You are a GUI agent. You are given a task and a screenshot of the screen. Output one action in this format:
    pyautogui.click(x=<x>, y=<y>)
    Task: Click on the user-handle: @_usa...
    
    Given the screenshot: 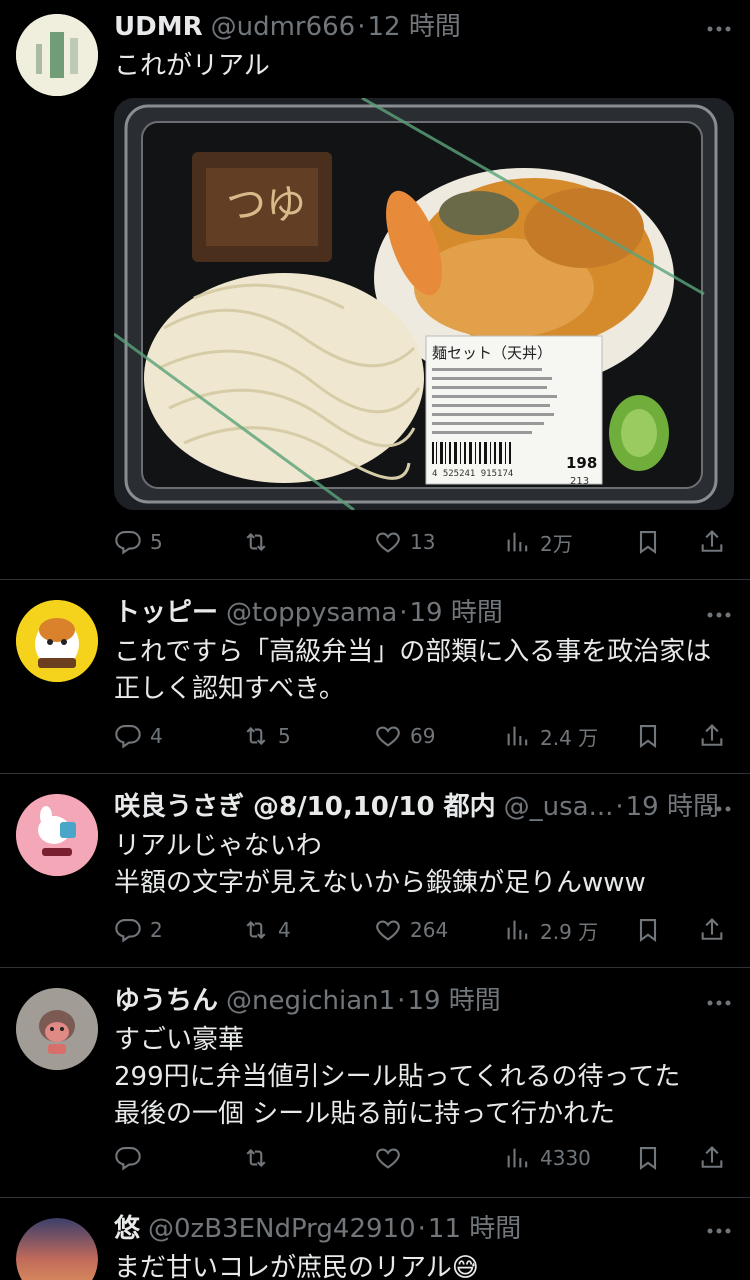 What is the action you would take?
    pyautogui.click(x=559, y=807)
    